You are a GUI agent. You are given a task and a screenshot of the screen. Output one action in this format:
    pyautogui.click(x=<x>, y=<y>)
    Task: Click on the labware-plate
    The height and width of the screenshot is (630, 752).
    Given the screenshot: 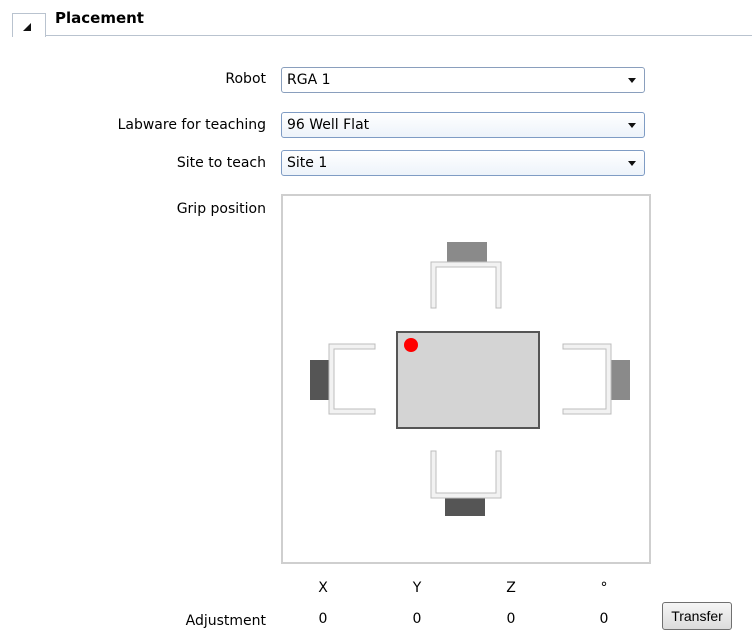 What is the action you would take?
    pyautogui.click(x=468, y=380)
    